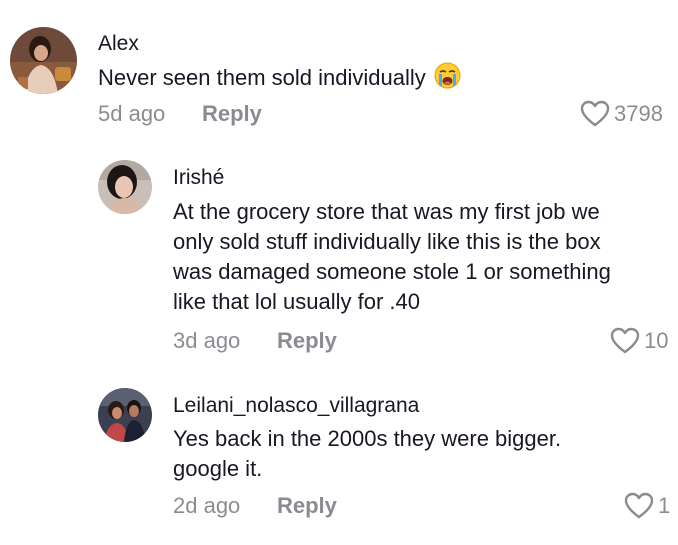  I want to click on like-count: 10, so click(656, 340).